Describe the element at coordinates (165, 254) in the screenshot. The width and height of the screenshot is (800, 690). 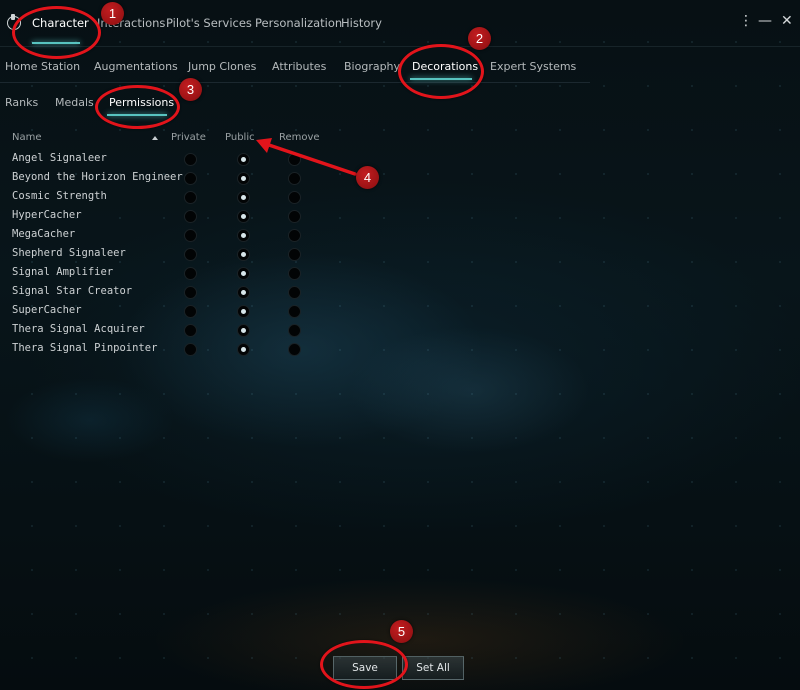
I see `table-row: Shepherd Signaleer` at that location.